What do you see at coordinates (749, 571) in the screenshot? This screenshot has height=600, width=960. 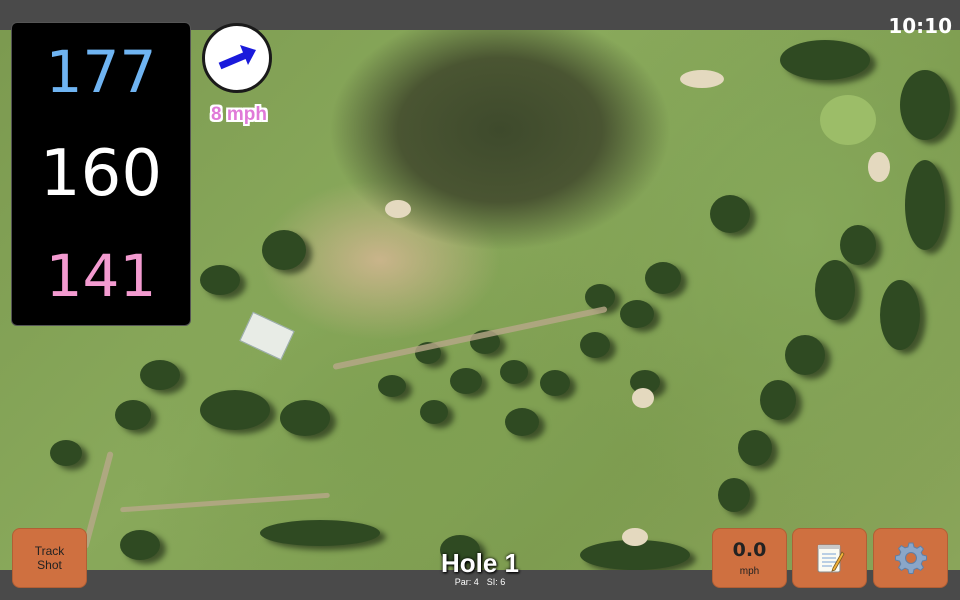 I see `speed-unit: mph` at bounding box center [749, 571].